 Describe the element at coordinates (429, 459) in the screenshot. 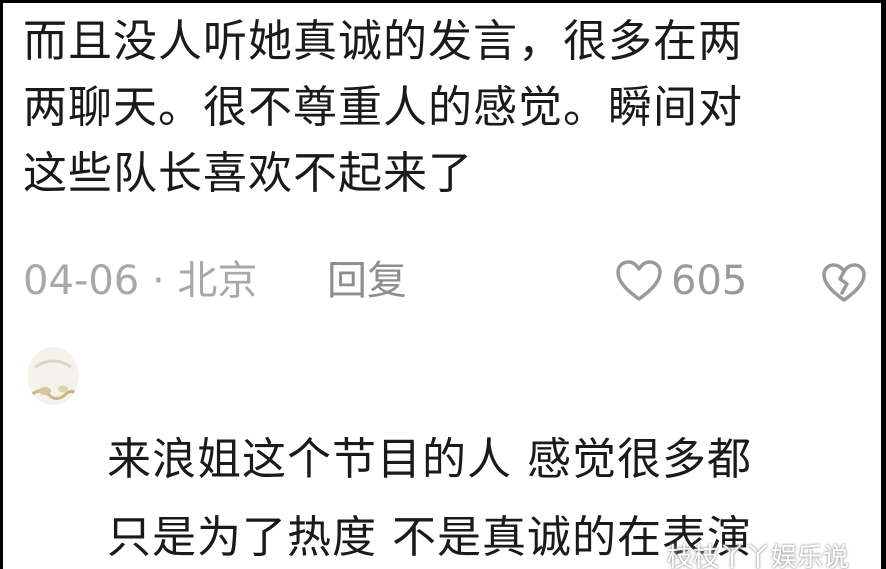

I see `reply-line: 来浪姐这个节目的人 感觉很多都` at that location.